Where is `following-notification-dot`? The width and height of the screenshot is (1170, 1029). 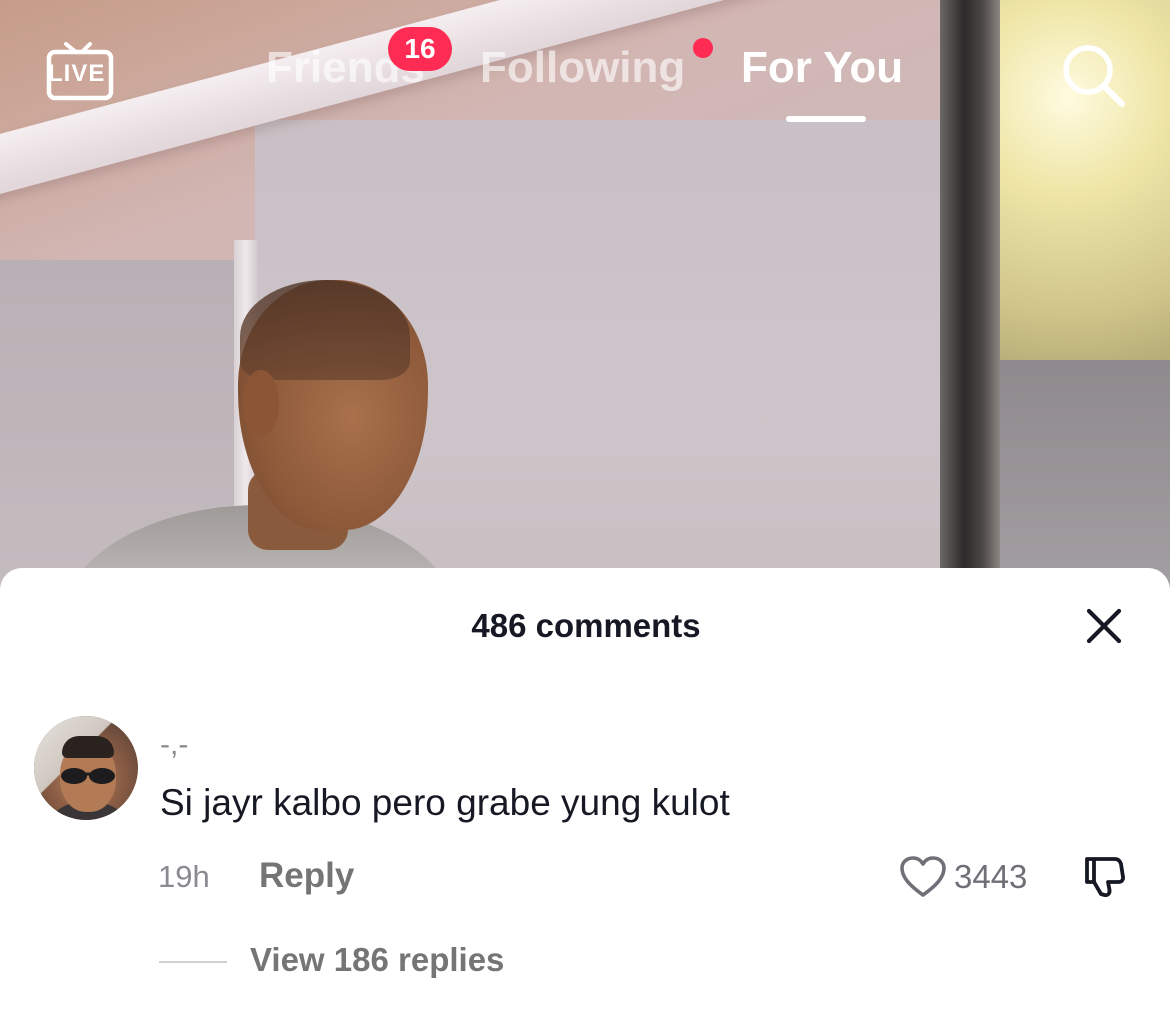 following-notification-dot is located at coordinates (703, 48).